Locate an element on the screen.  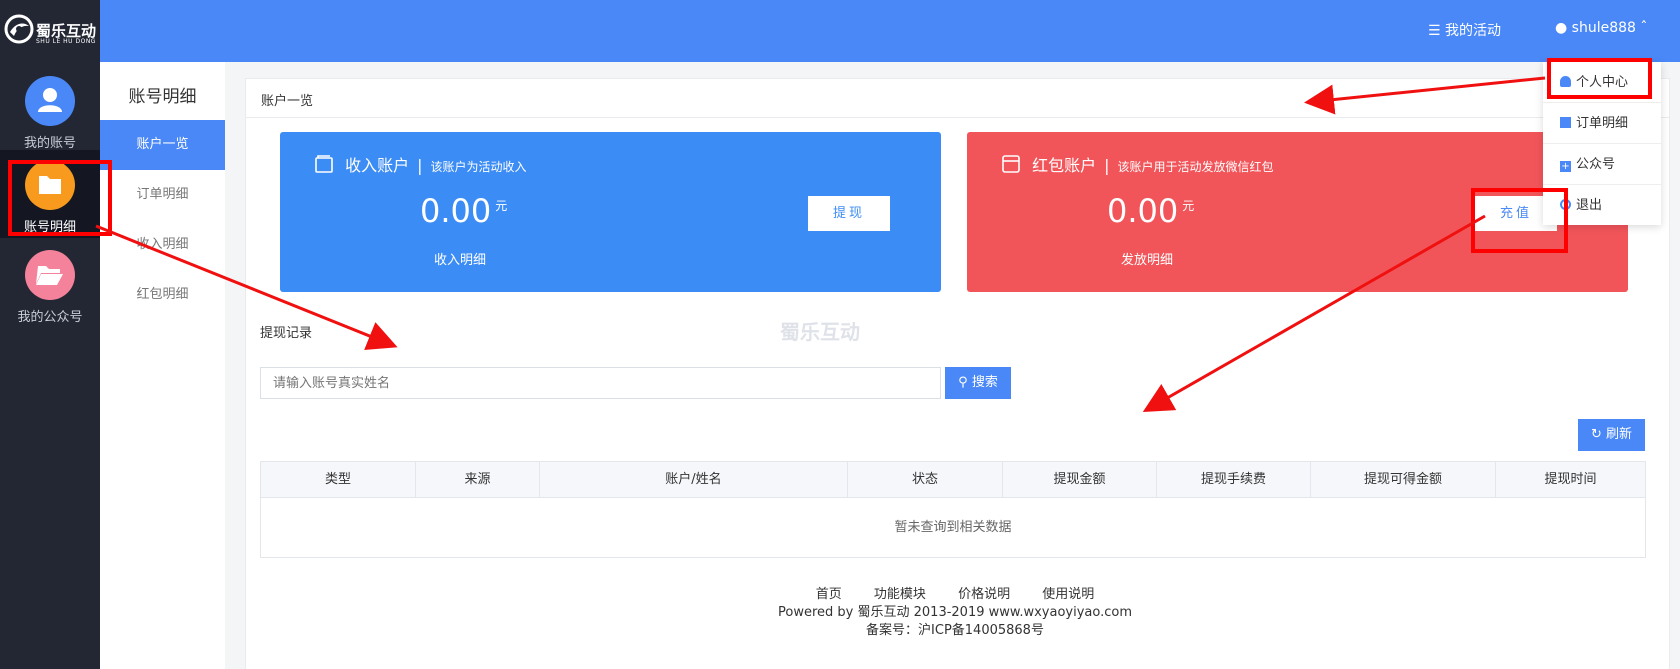
arrow-to-records is located at coordinates (246, 287).